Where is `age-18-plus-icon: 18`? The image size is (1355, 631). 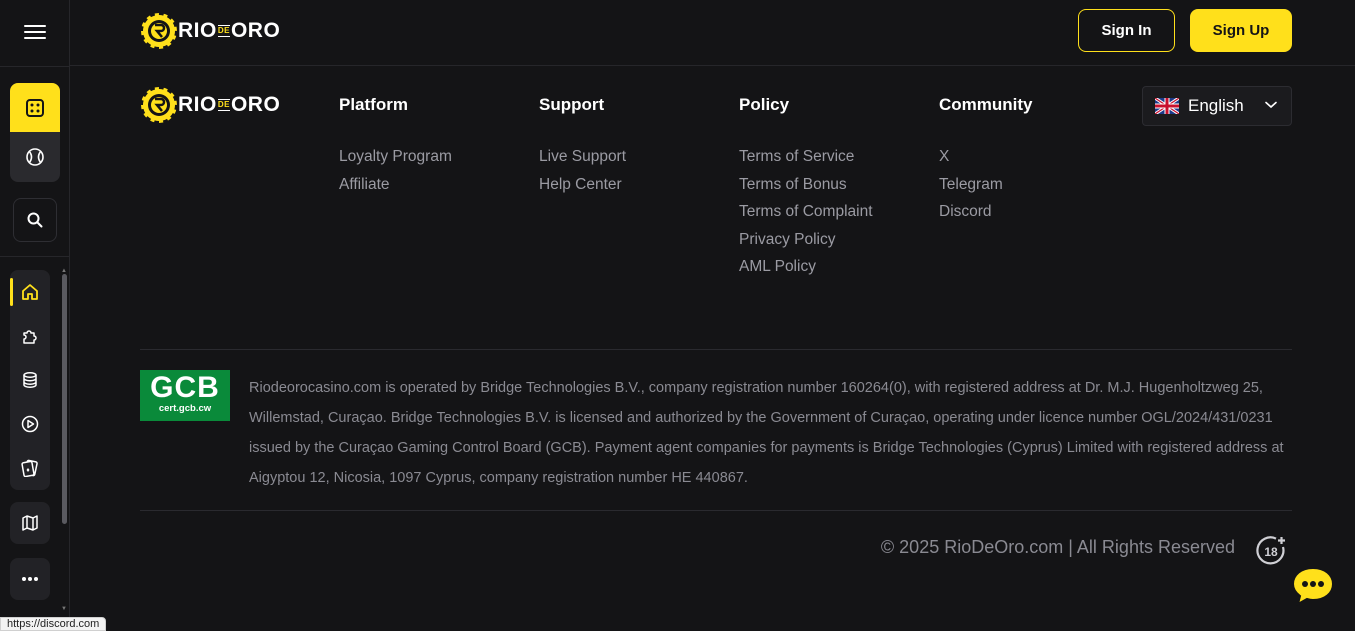
age-18-plus-icon: 18 is located at coordinates (1270, 550).